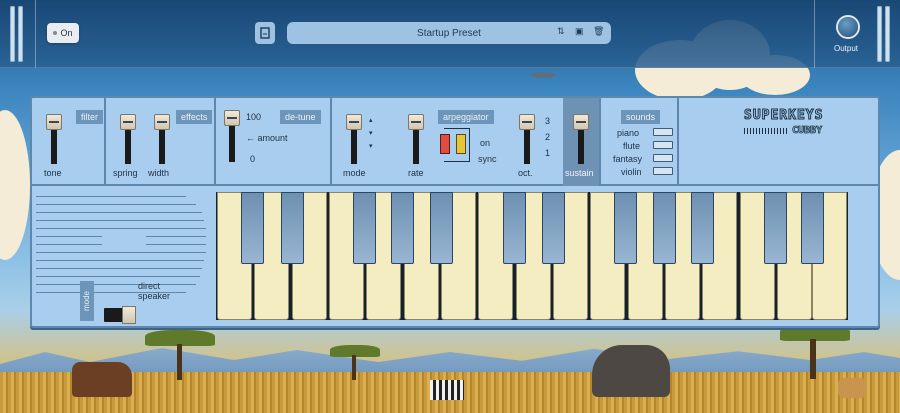 This screenshot has height=413, width=900. I want to click on logo-subtitle: CUBBY, so click(796, 130).